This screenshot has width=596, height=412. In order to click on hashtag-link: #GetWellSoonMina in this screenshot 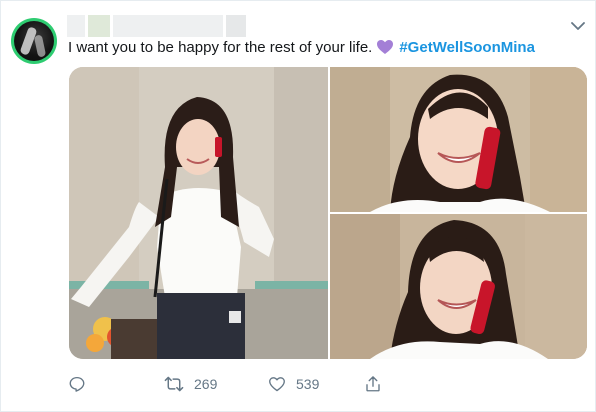, I will do `click(467, 47)`.